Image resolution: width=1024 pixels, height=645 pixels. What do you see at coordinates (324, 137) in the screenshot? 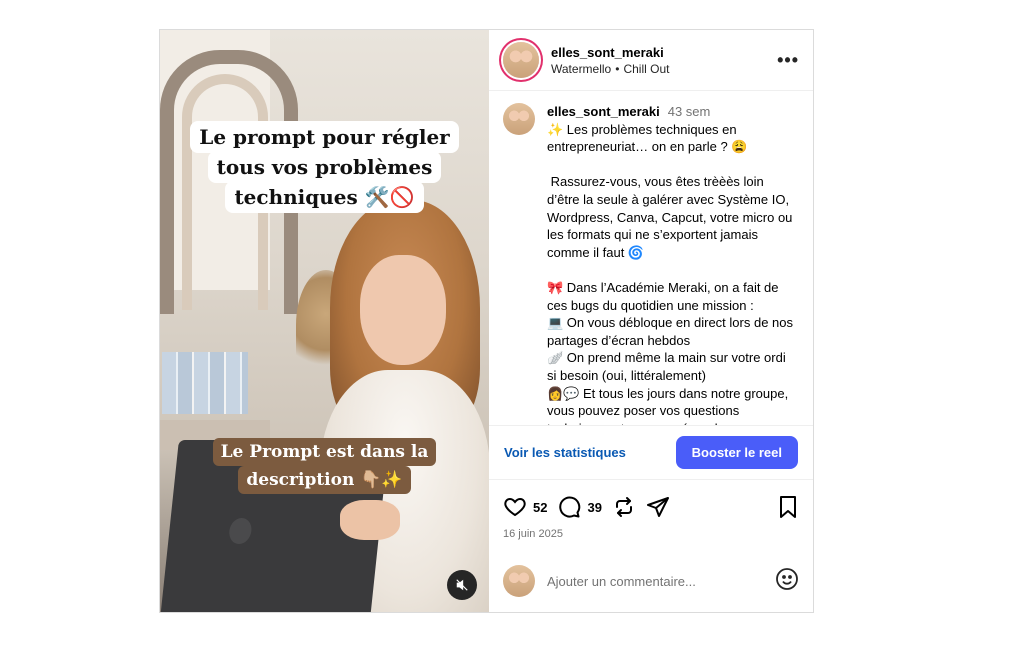
I see `title-line: Le prompt pour régler` at bounding box center [324, 137].